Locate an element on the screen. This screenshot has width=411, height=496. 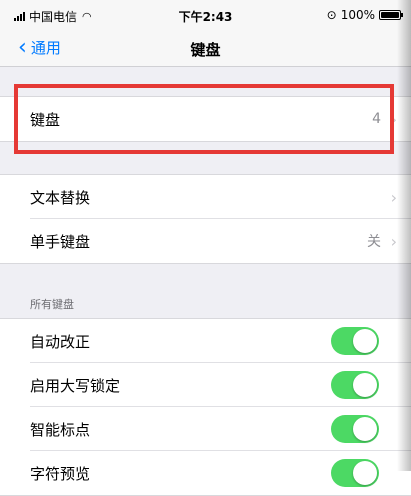
keyboards-row-label: 键盘 is located at coordinates (45, 119).